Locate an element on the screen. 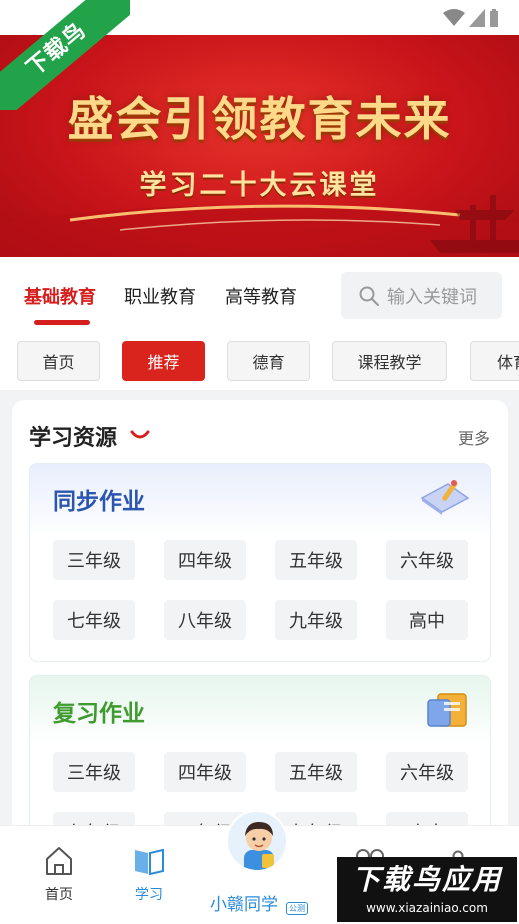 This screenshot has height=924, width=519. books-icon is located at coordinates (447, 710).